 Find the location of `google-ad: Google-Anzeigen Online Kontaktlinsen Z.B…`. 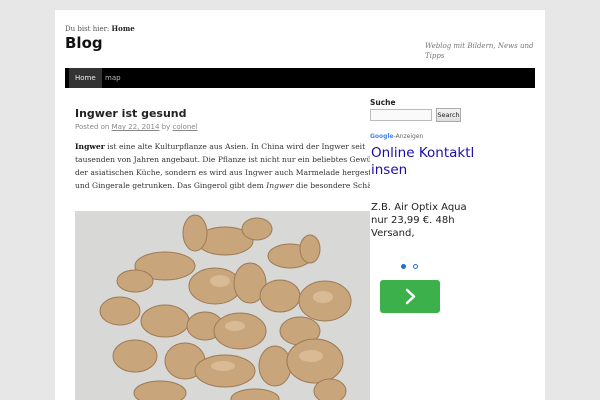

google-ad: Google-Anzeigen Online Kontaktlinsen Z.B… is located at coordinates (424, 266).